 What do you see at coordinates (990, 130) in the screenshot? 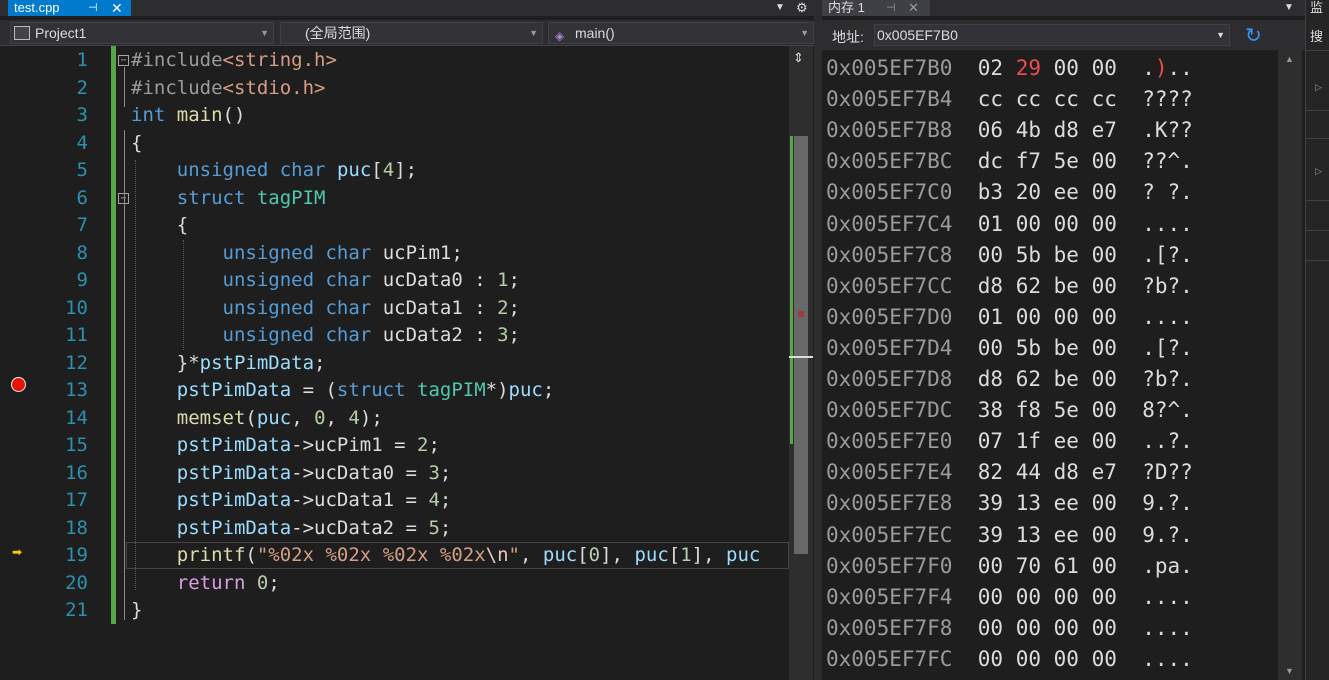
I see `memory-byte: 06` at bounding box center [990, 130].